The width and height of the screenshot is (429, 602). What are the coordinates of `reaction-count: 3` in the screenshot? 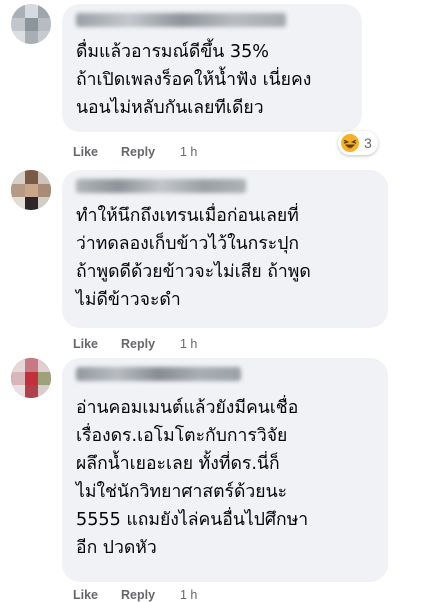 It's located at (368, 143).